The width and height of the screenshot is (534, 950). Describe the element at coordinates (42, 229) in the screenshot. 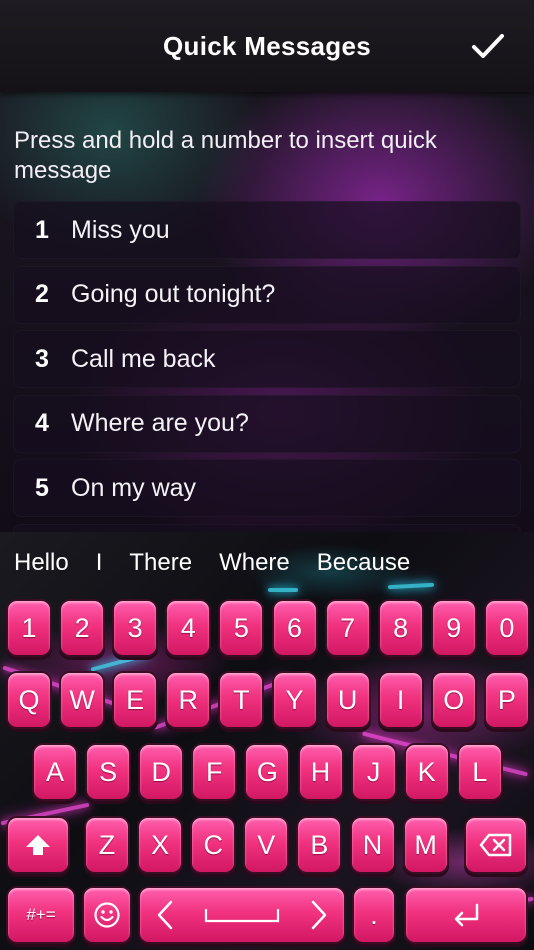

I see `message-number: 1` at that location.